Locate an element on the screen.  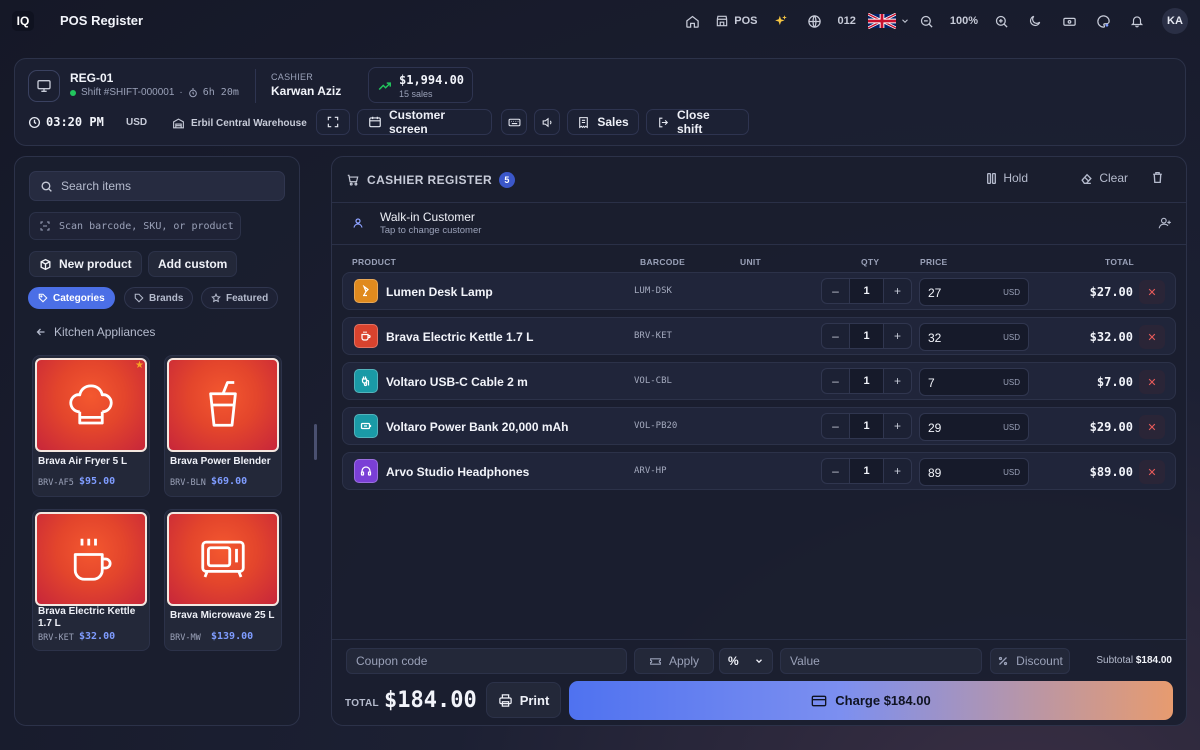
customer-screen-button: Customer screen is located at coordinates (424, 122).